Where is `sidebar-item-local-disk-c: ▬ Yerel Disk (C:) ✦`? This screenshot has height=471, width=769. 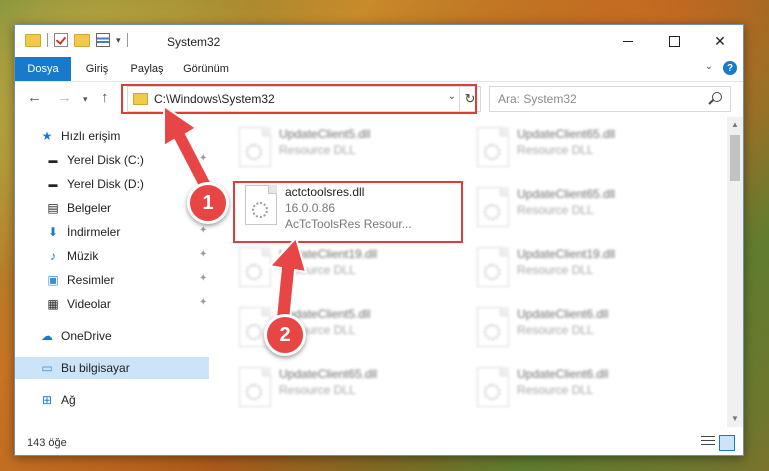 sidebar-item-local-disk-c: ▬ Yerel Disk (C:) ✦ is located at coordinates (112, 160).